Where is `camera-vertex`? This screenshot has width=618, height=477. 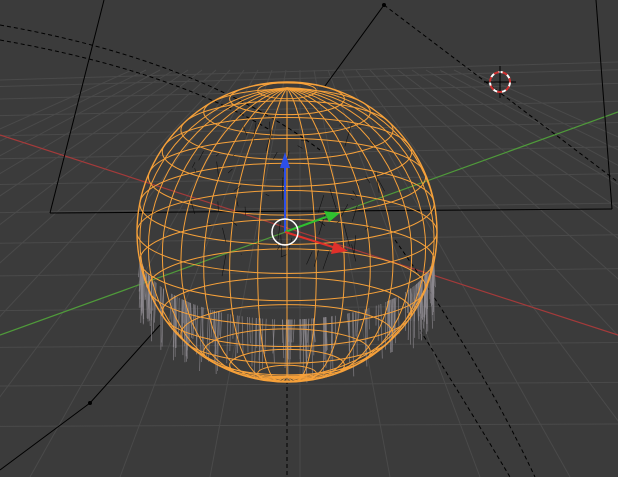 camera-vertex is located at coordinates (384, 5).